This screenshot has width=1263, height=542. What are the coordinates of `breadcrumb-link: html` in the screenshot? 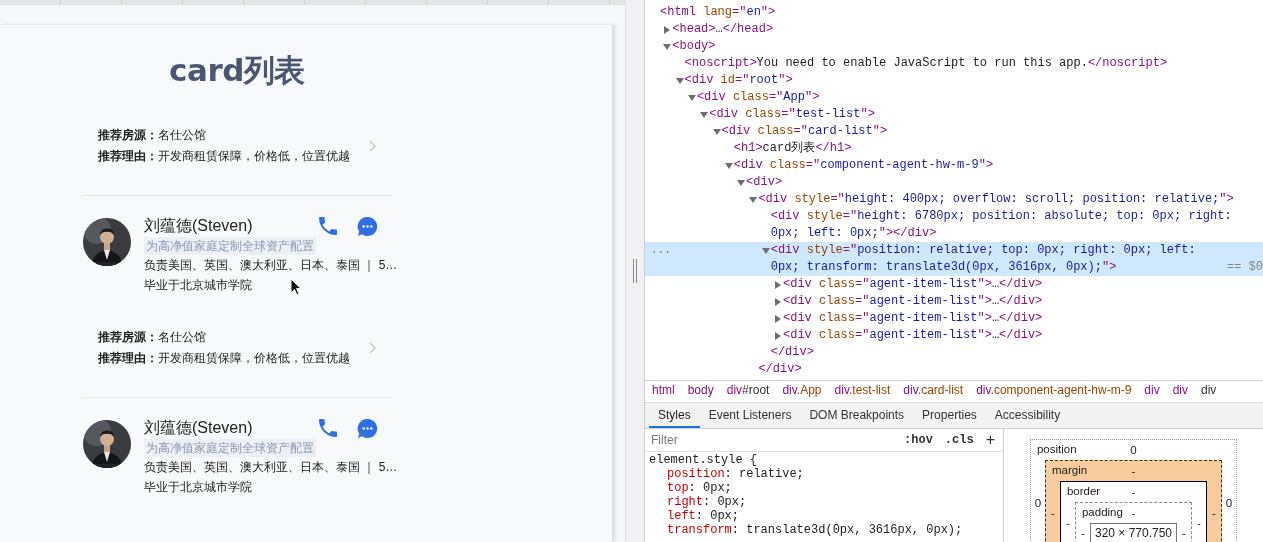 It's located at (663, 390).